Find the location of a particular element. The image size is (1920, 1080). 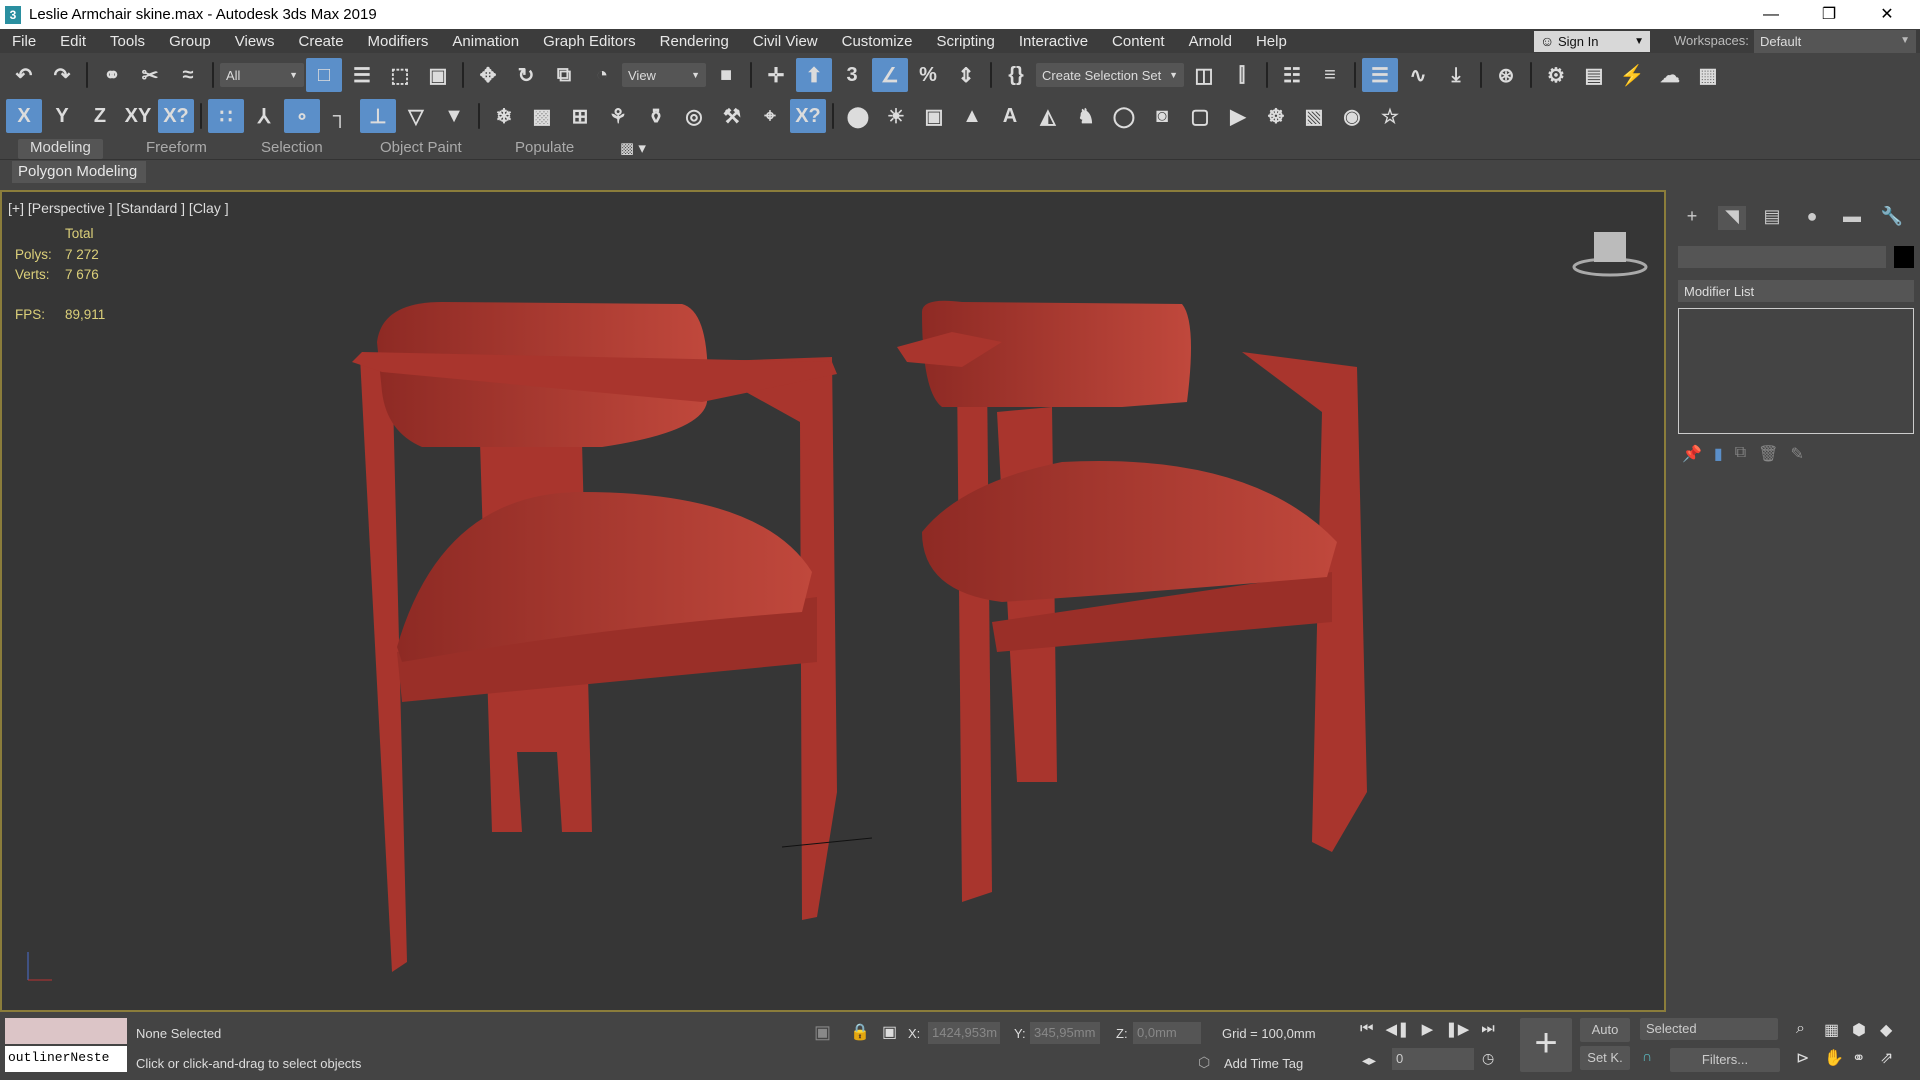

snap-xy-icon: X? is located at coordinates (176, 116).